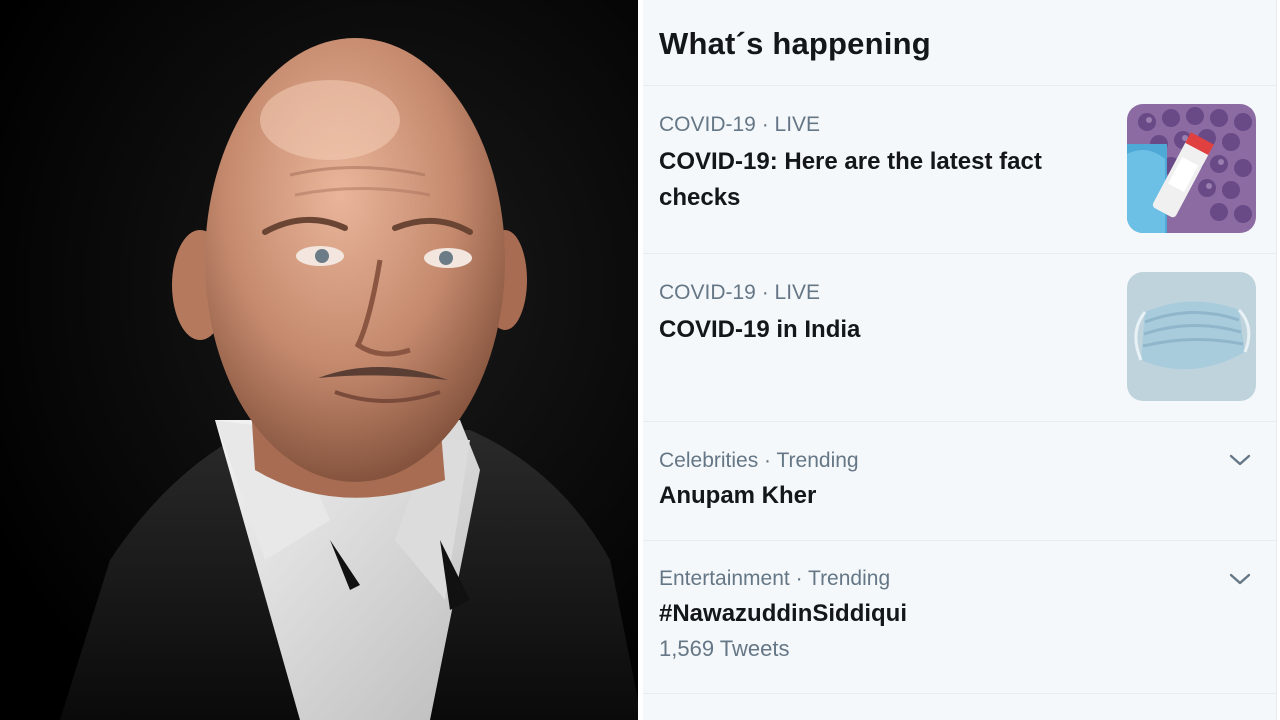 Image resolution: width=1280 pixels, height=720 pixels. I want to click on panel-header: What´s happening, so click(959, 43).